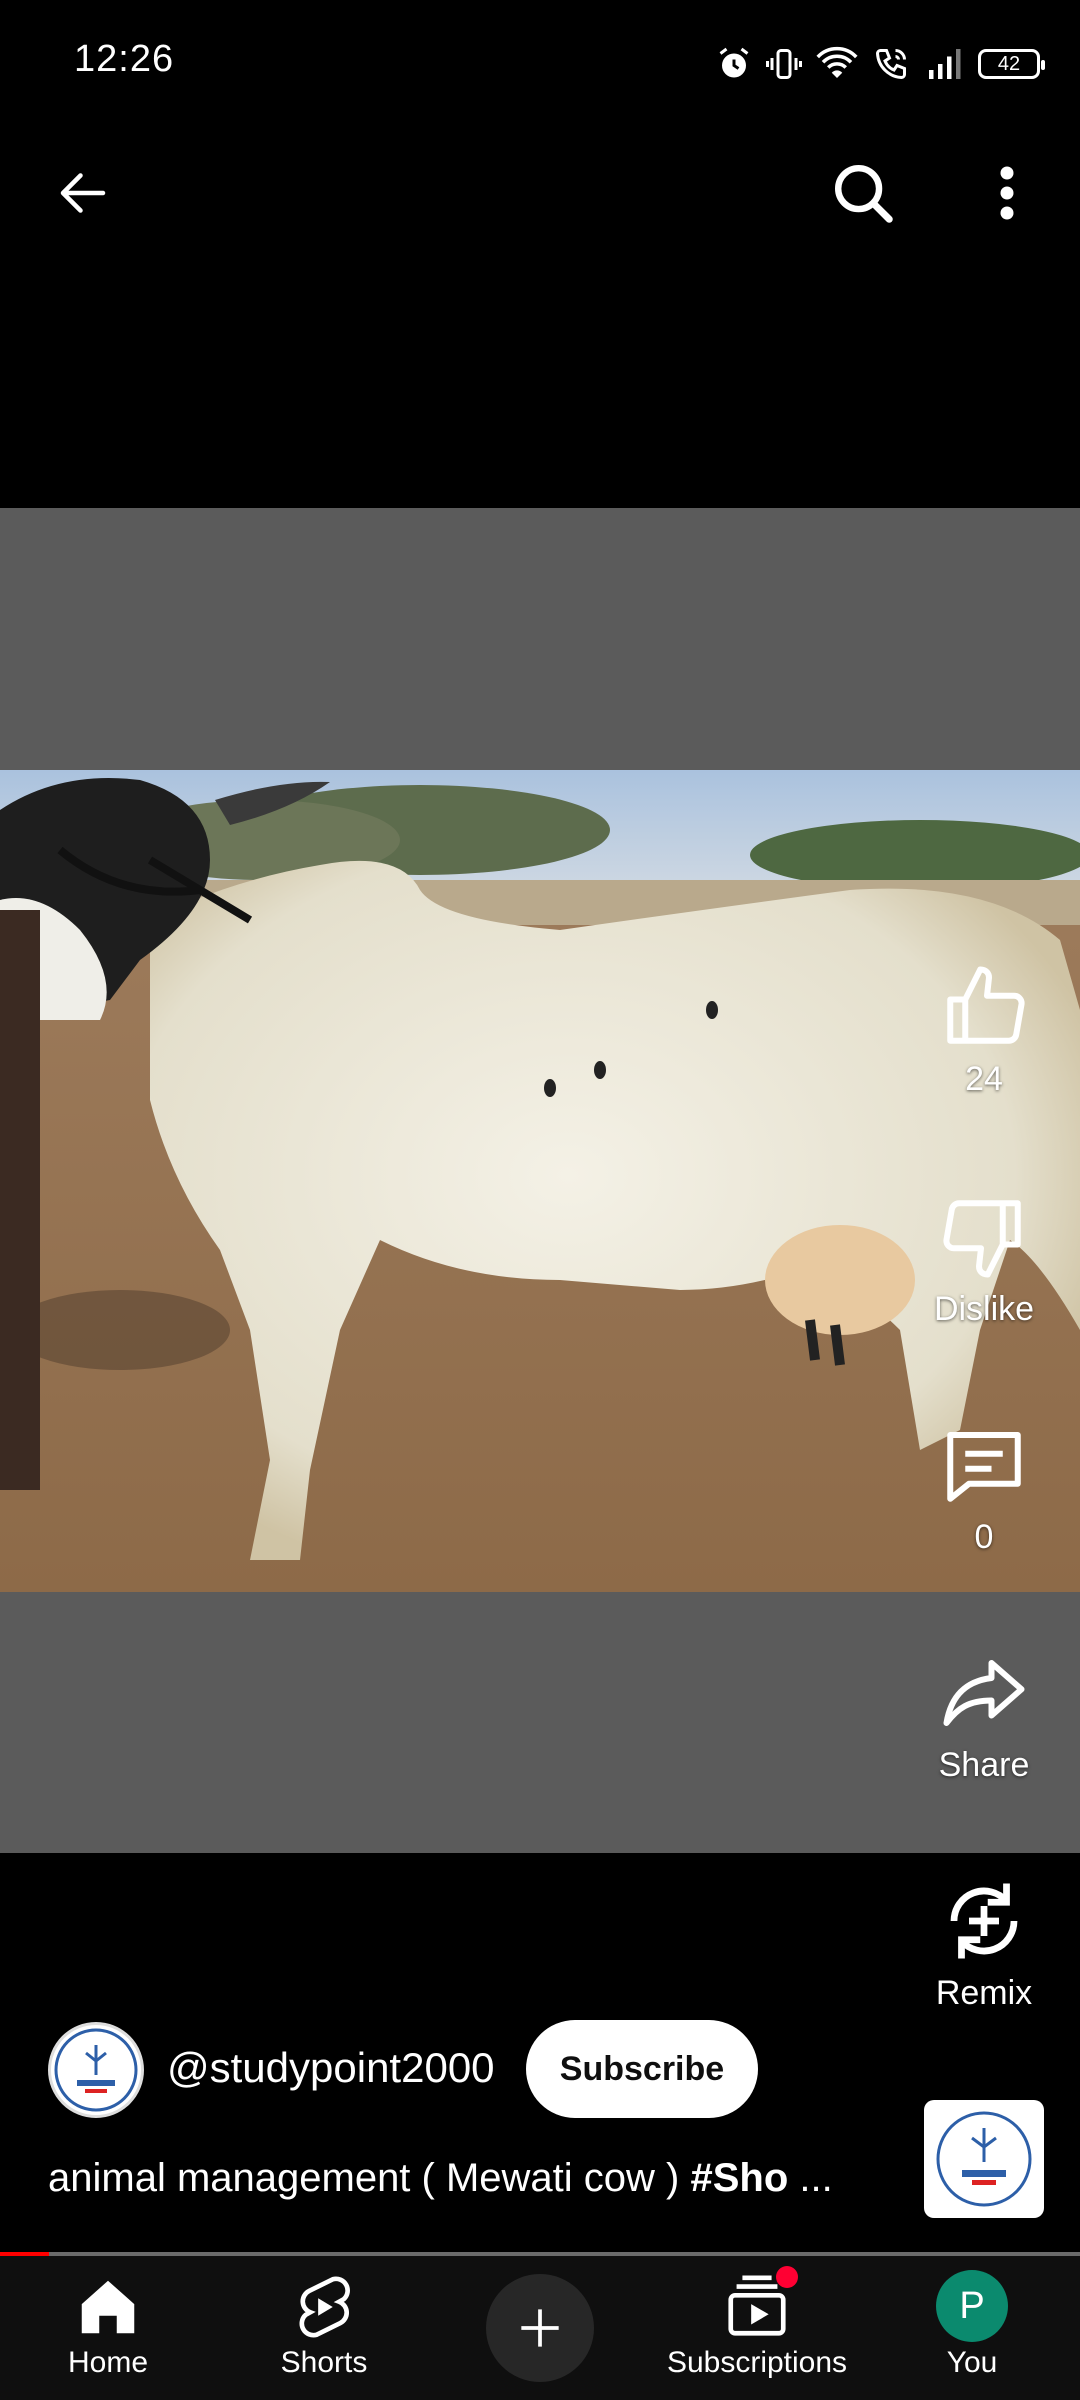  Describe the element at coordinates (972, 2362) in the screenshot. I see `nav-you-label: You` at that location.